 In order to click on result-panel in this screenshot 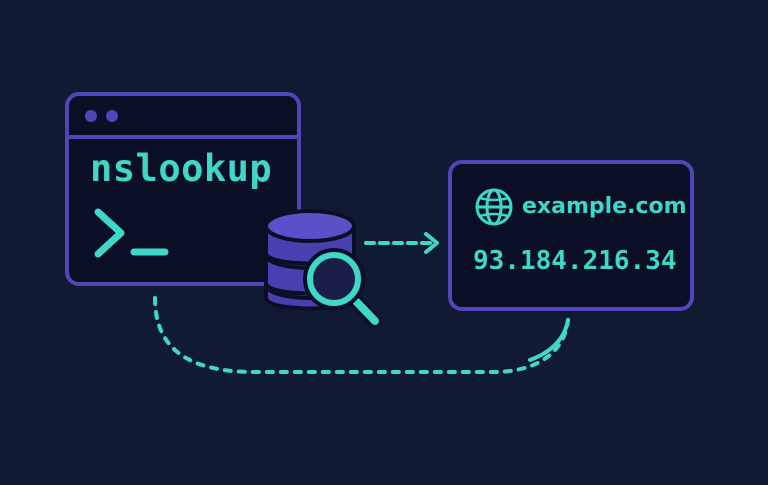, I will do `click(571, 235)`.